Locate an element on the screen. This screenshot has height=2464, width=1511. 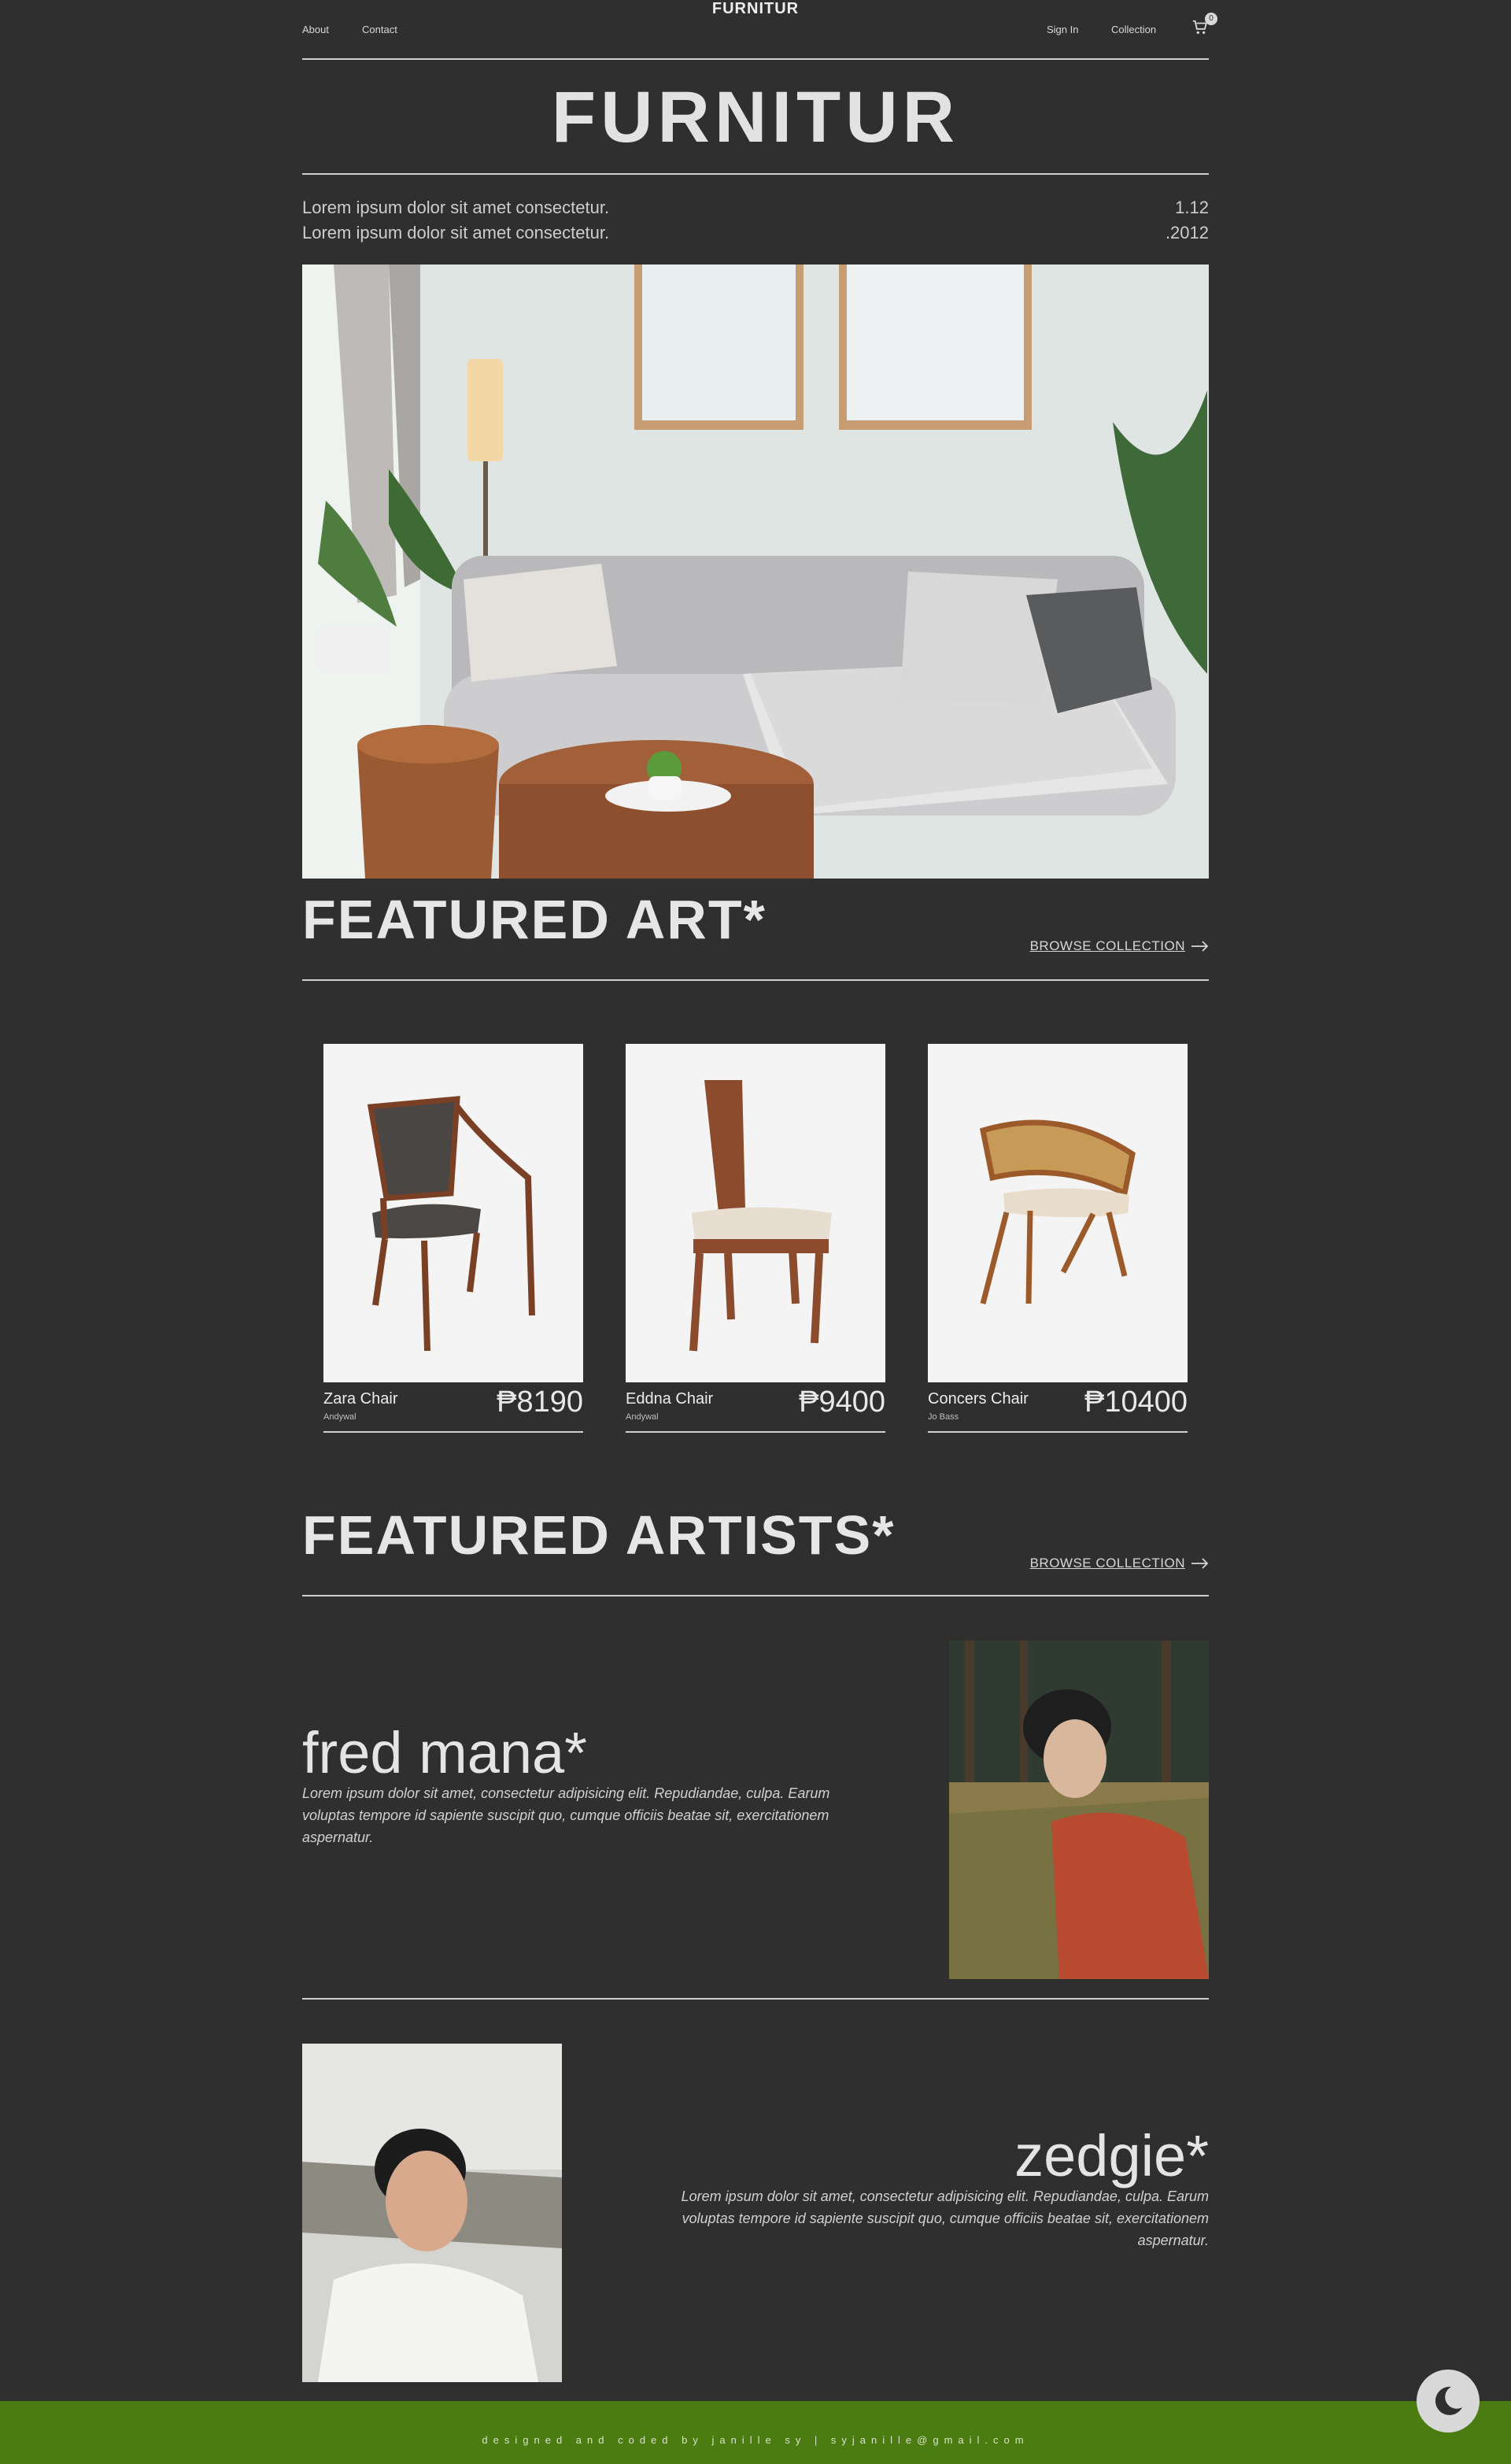
artist-divider is located at coordinates (756, 1999).